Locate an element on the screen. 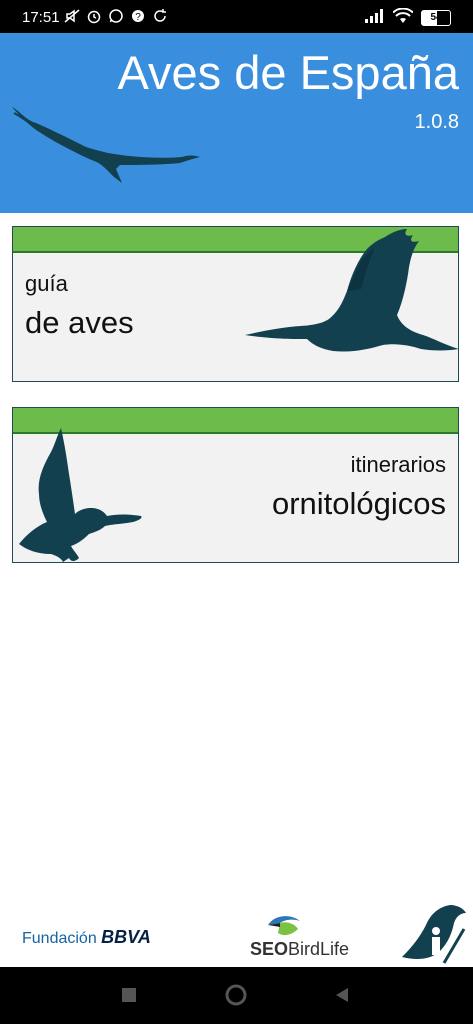 The width and height of the screenshot is (473, 1024). bbva-prefix: Fundación is located at coordinates (59, 938).